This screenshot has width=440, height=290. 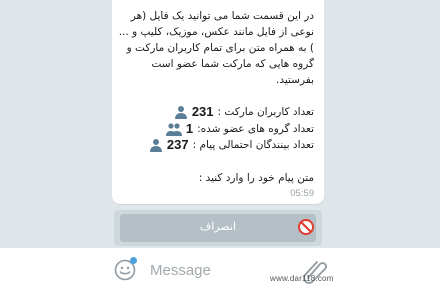 What do you see at coordinates (202, 111) in the screenshot?
I see `stat-value: 231` at bounding box center [202, 111].